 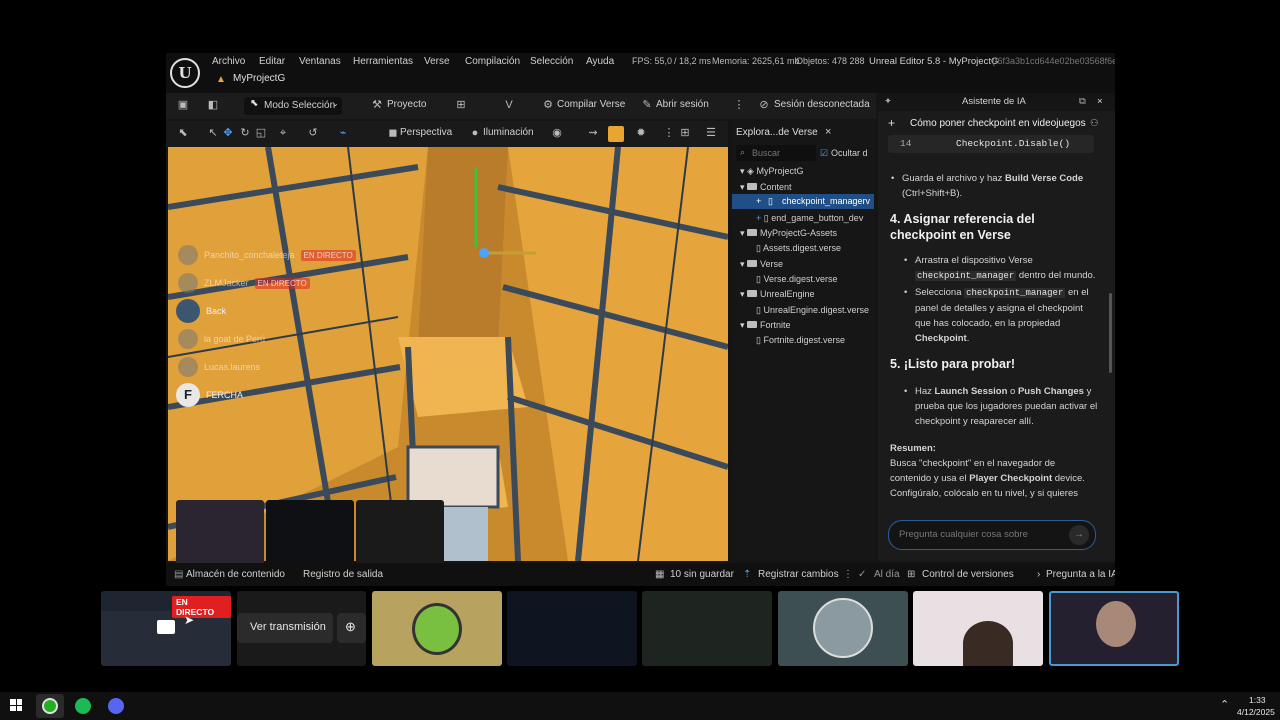 What do you see at coordinates (591, 104) in the screenshot?
I see `compile-verse-button: Compilar Verse` at bounding box center [591, 104].